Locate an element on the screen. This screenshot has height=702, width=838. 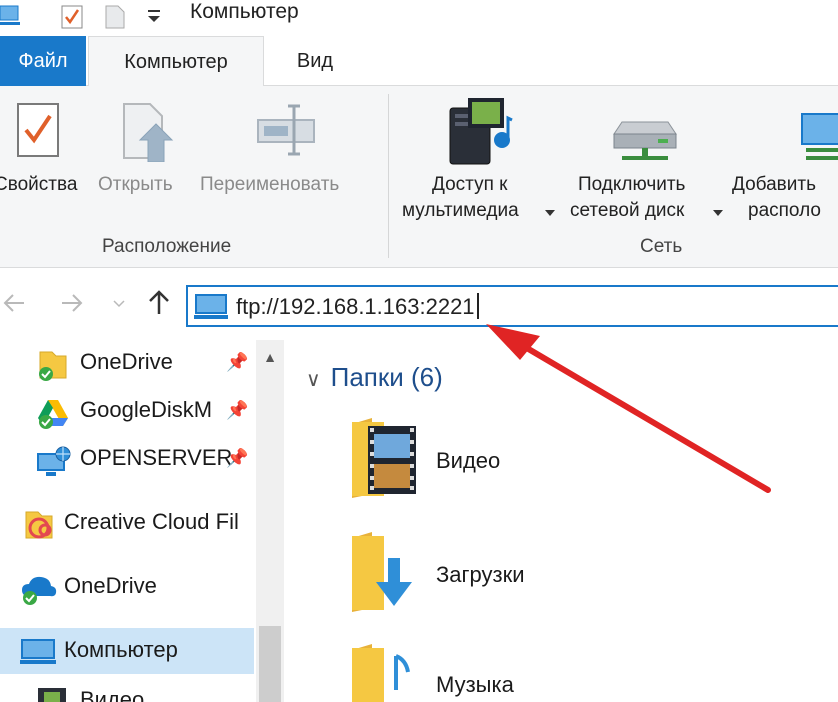
network-folder-icon is located at coordinates (54, 461).